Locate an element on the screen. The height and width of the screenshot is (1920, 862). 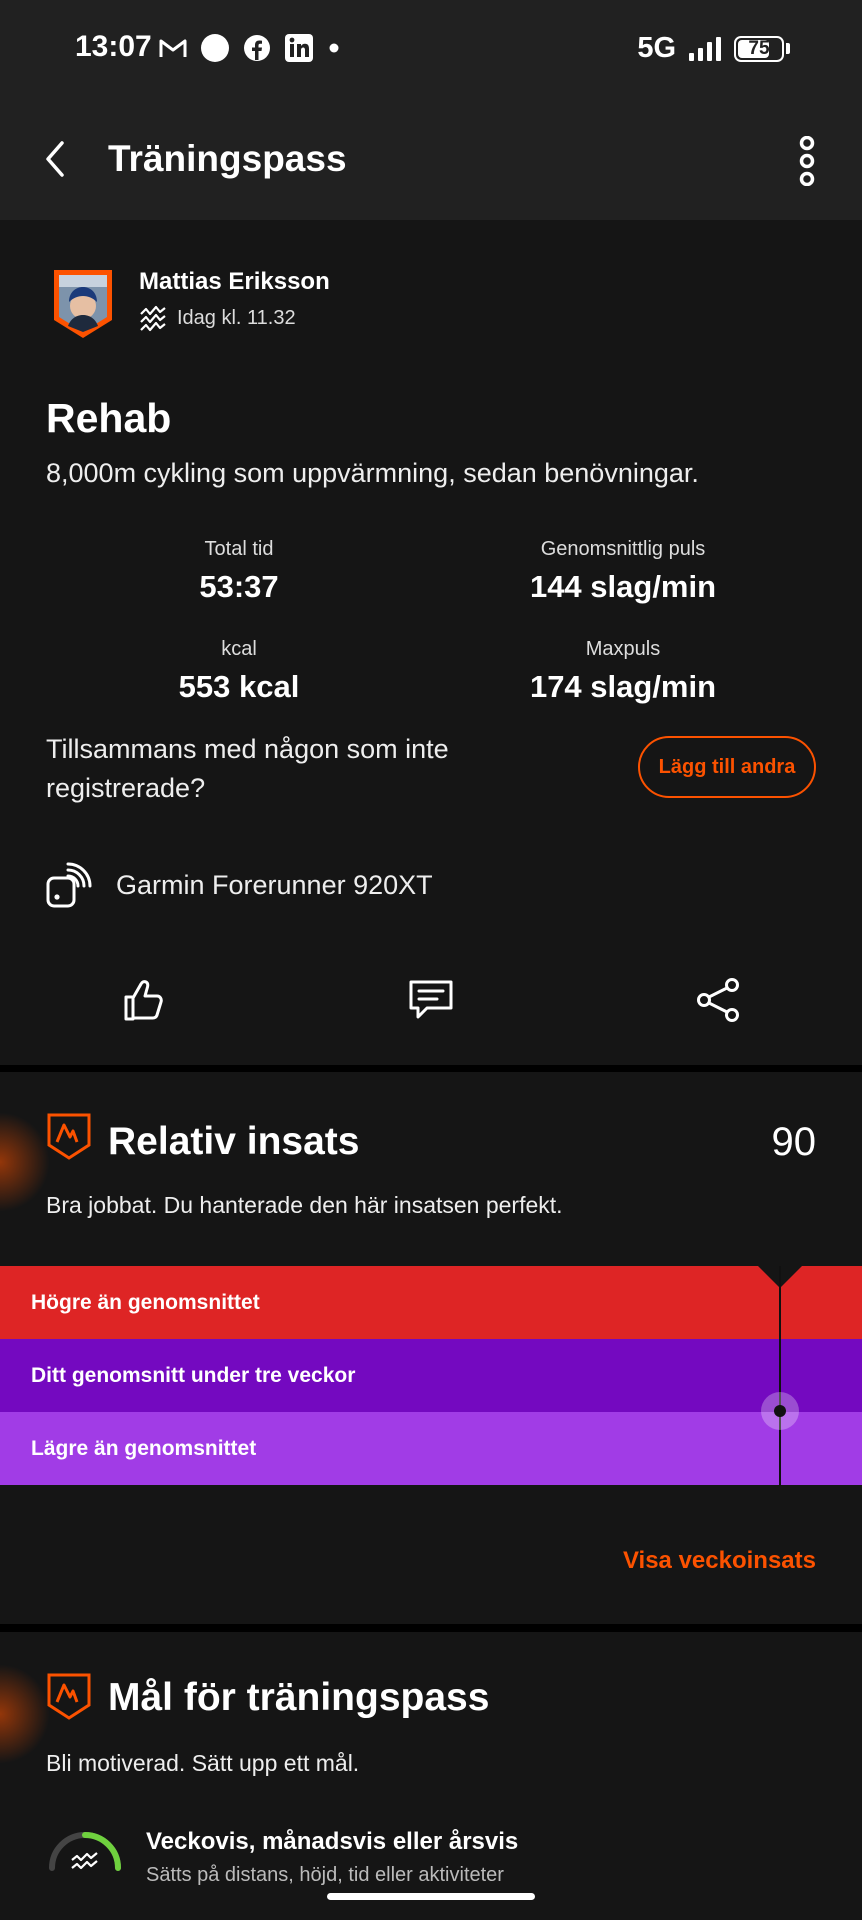
goal-option-title: Veckovis, månadsvis eller årsvis is located at coordinates (332, 1842).